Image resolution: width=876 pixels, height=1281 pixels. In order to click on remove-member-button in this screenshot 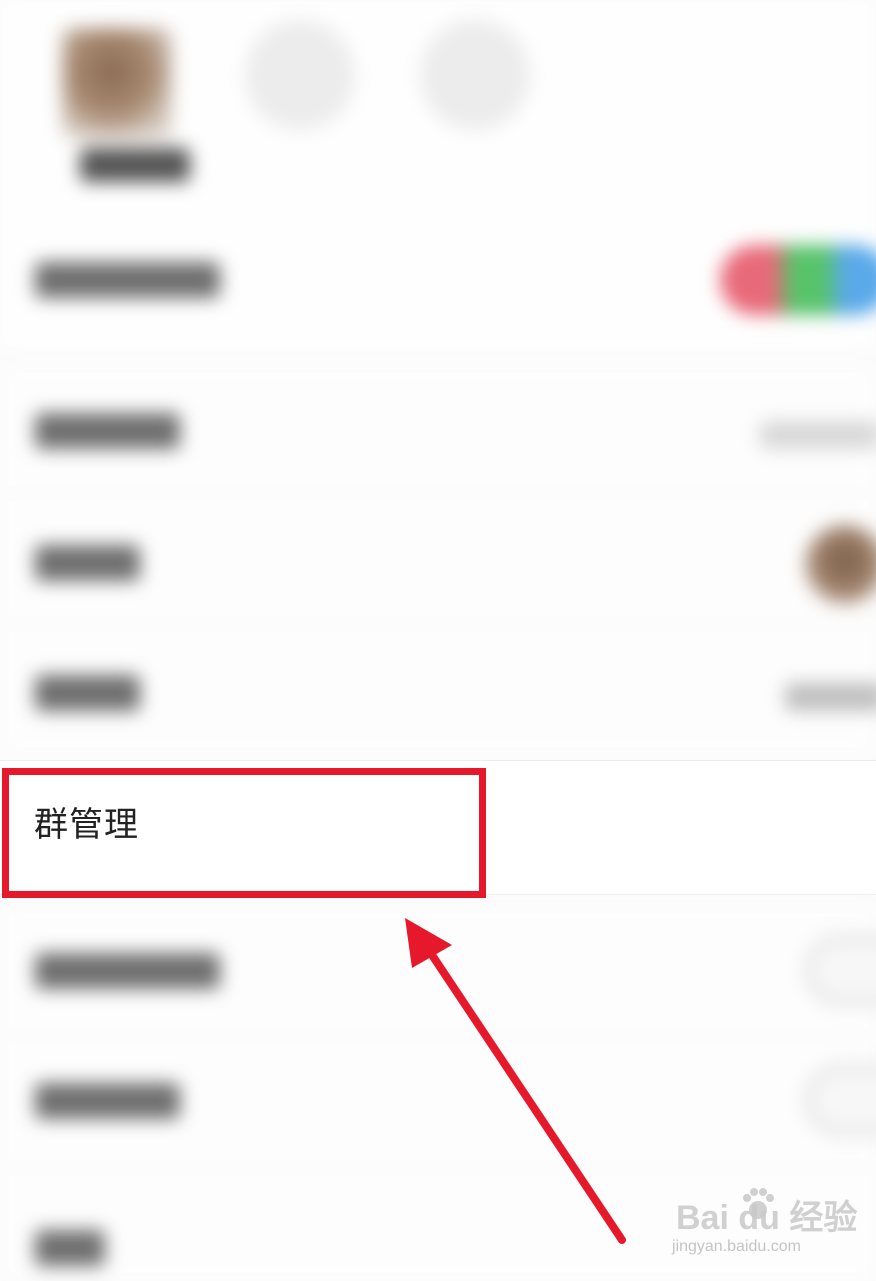, I will do `click(475, 75)`.